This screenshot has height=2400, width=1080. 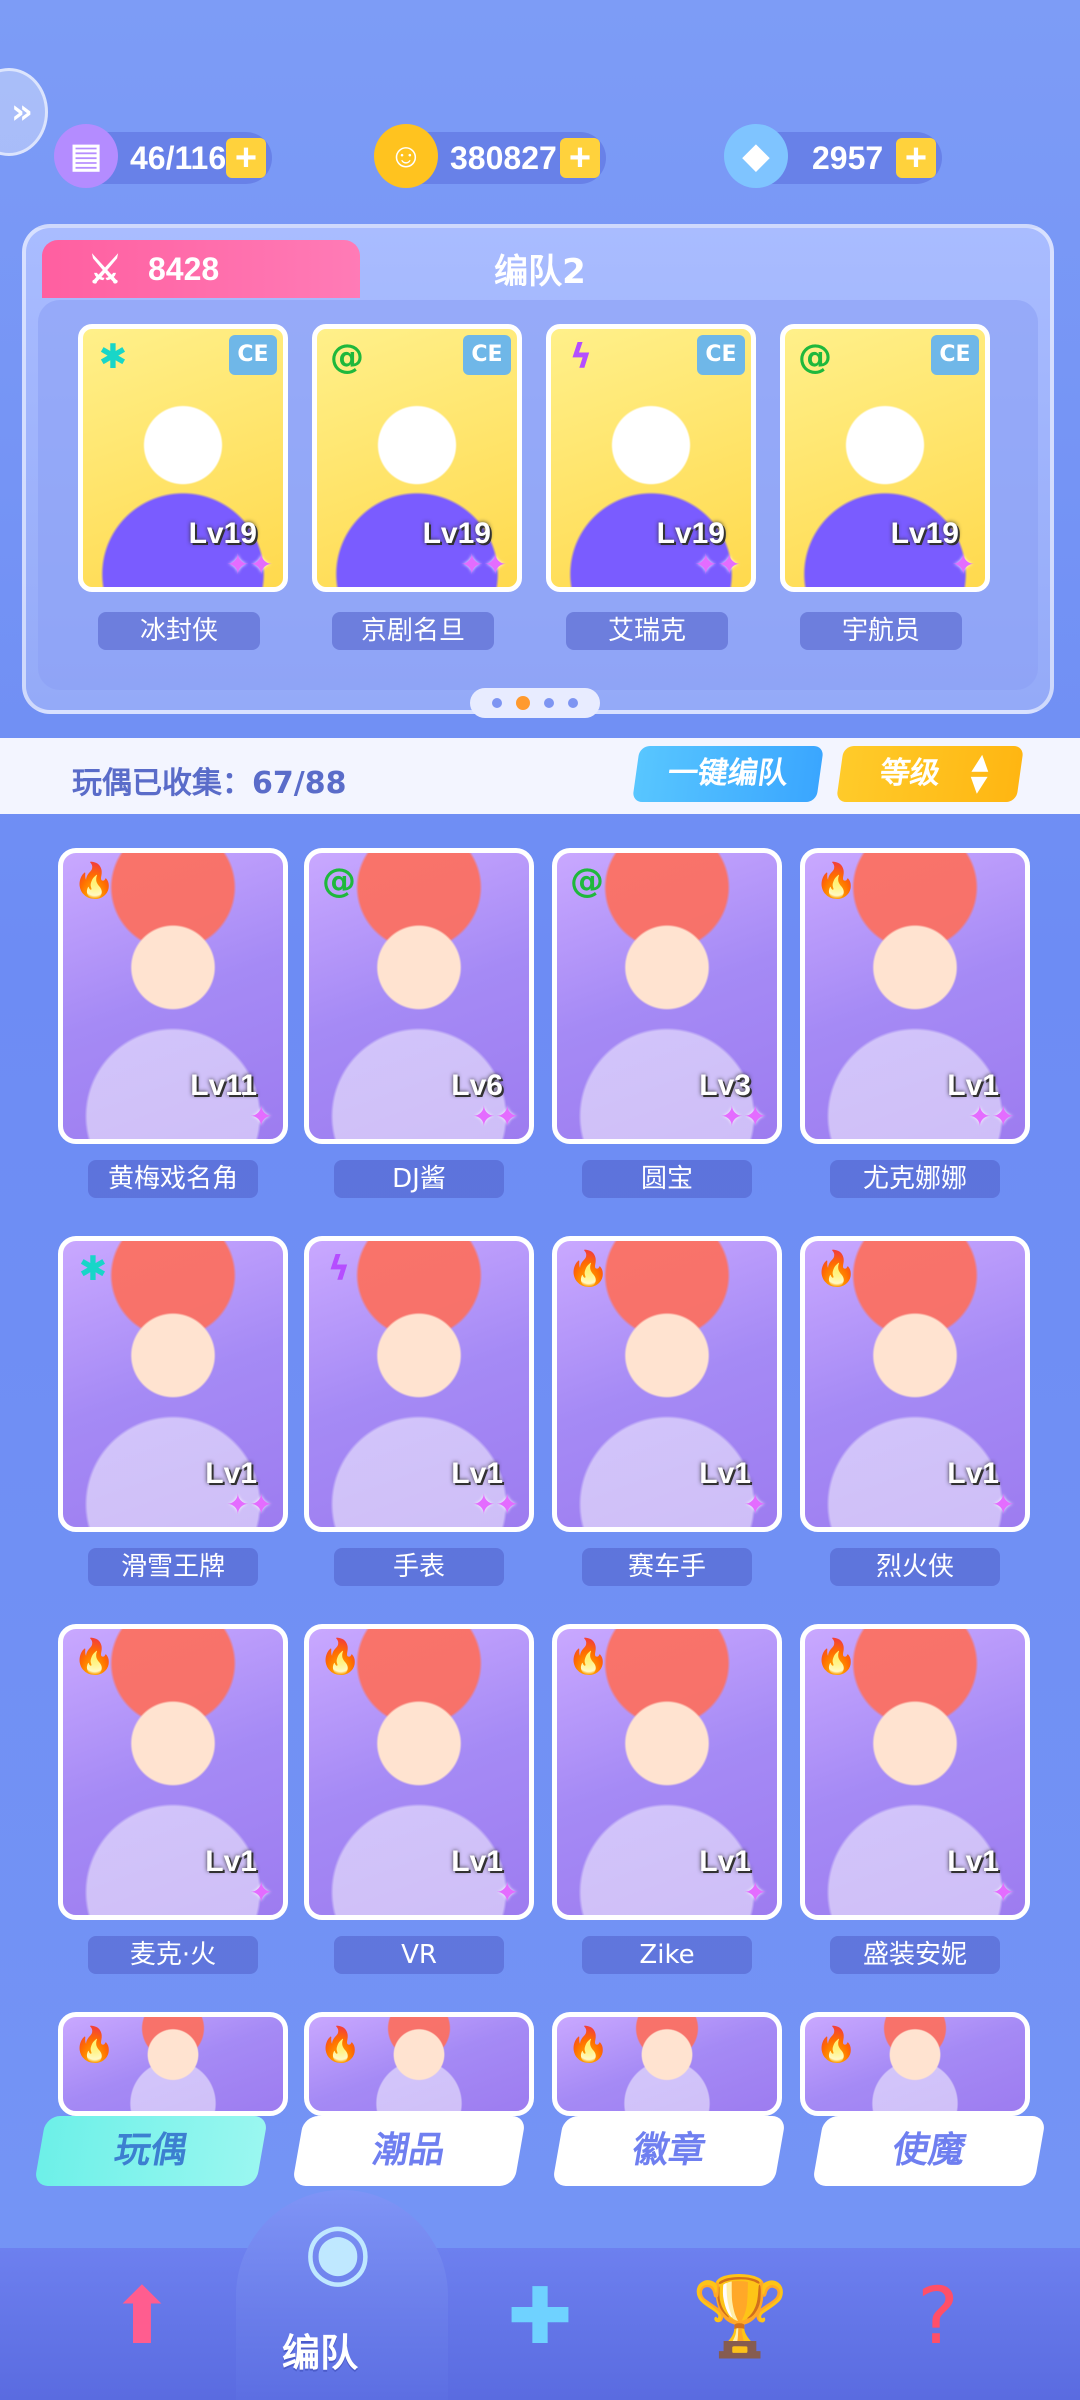 I want to click on team-member-name: 京剧名旦, so click(x=413, y=631).